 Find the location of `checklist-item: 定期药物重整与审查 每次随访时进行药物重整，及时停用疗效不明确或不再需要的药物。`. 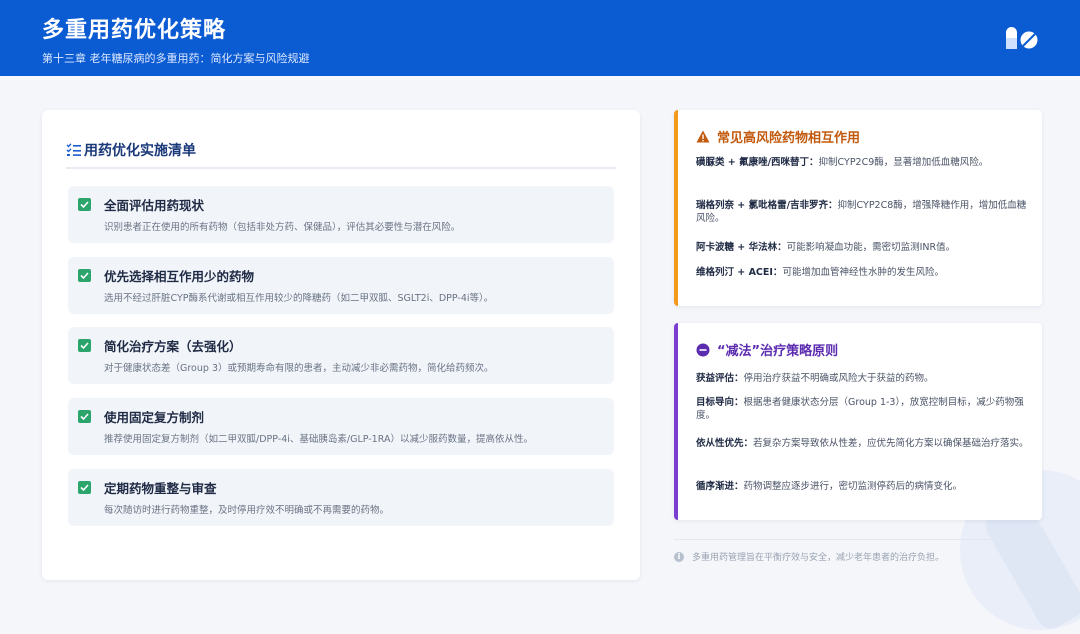

checklist-item: 定期药物重整与审查 每次随访时进行药物重整，及时停用疗效不明确或不再需要的药物。 is located at coordinates (341, 497).